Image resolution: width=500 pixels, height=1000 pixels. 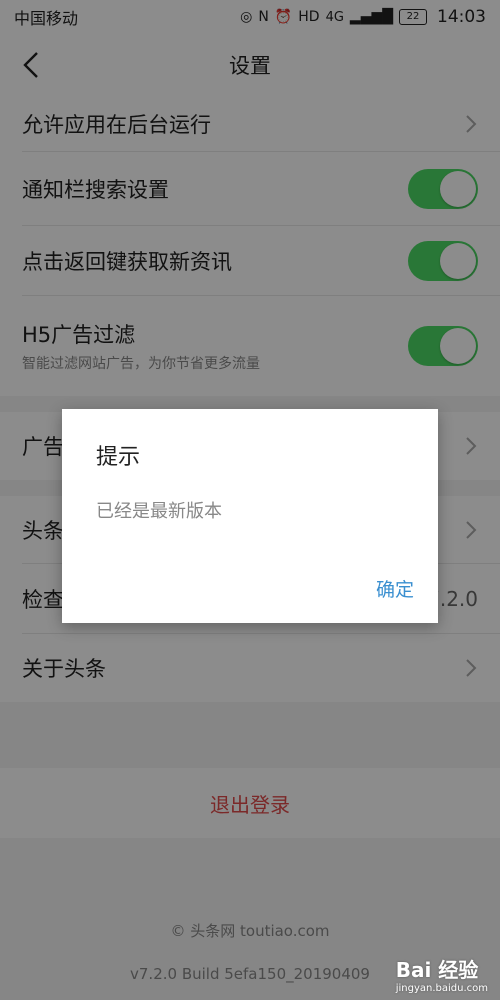 I want to click on dialog-message: 已经是最新版本, so click(x=159, y=511).